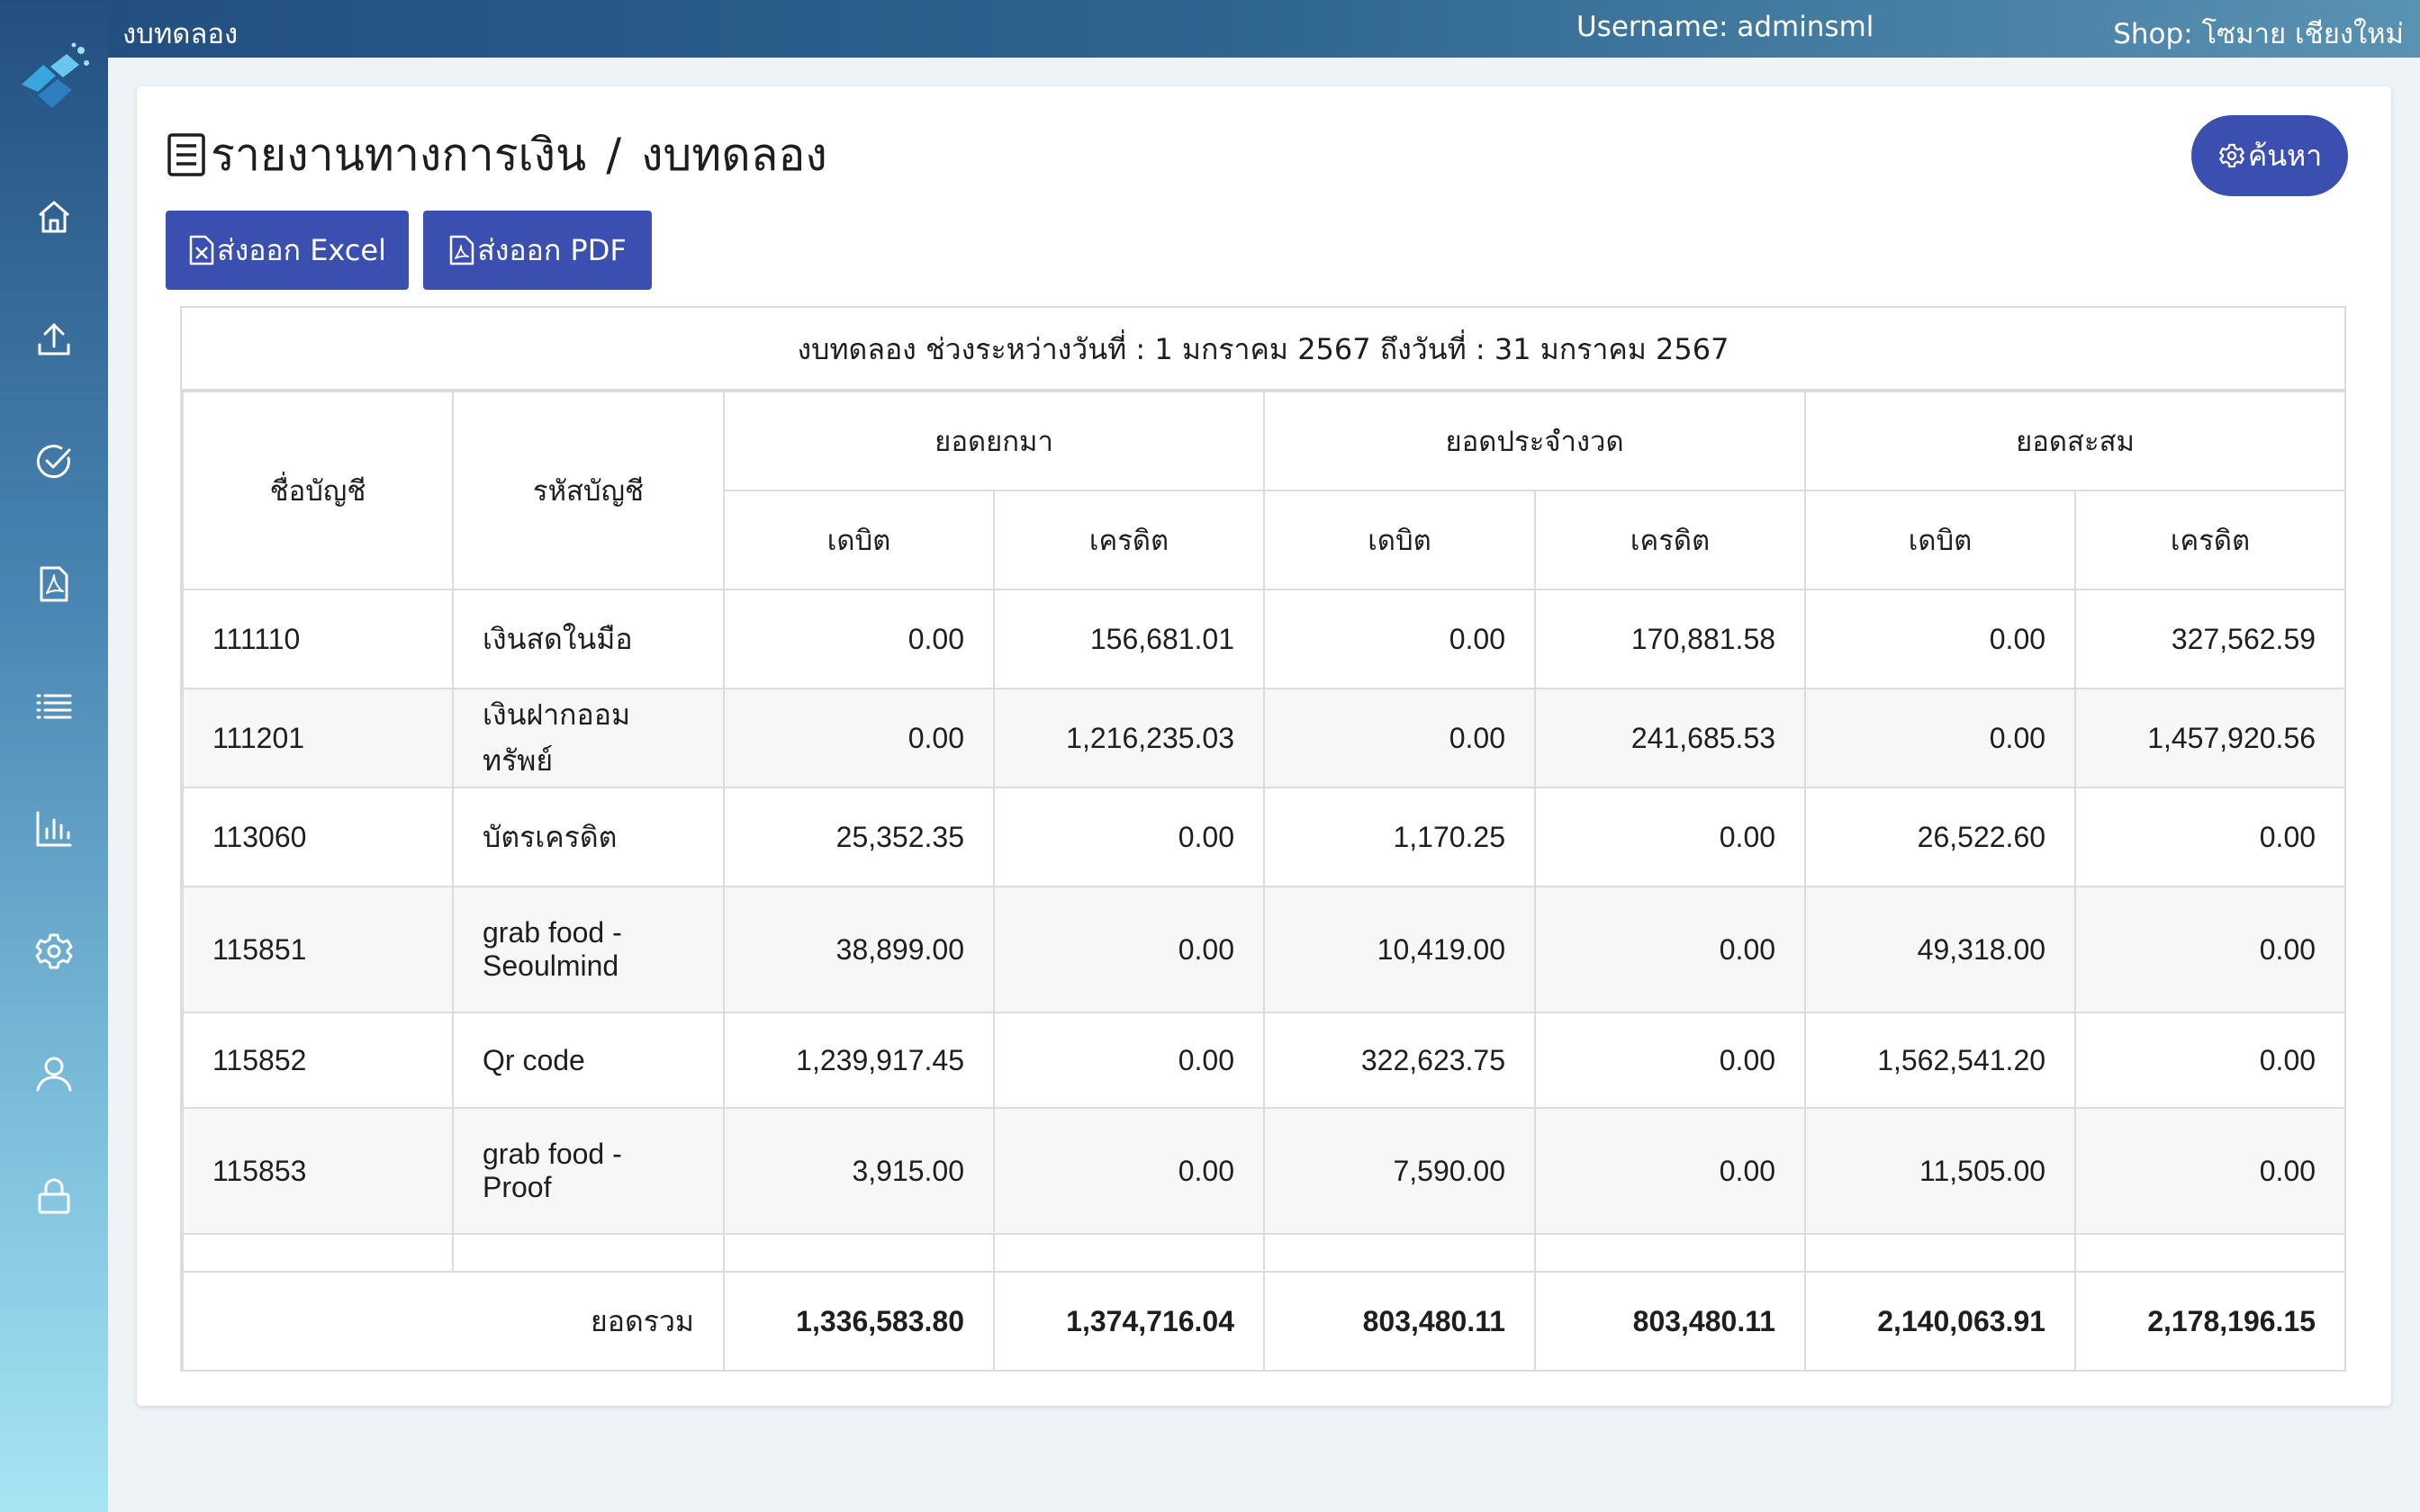 The image size is (2420, 1512). Describe the element at coordinates (201, 251) in the screenshot. I see `excel-file-icon` at that location.